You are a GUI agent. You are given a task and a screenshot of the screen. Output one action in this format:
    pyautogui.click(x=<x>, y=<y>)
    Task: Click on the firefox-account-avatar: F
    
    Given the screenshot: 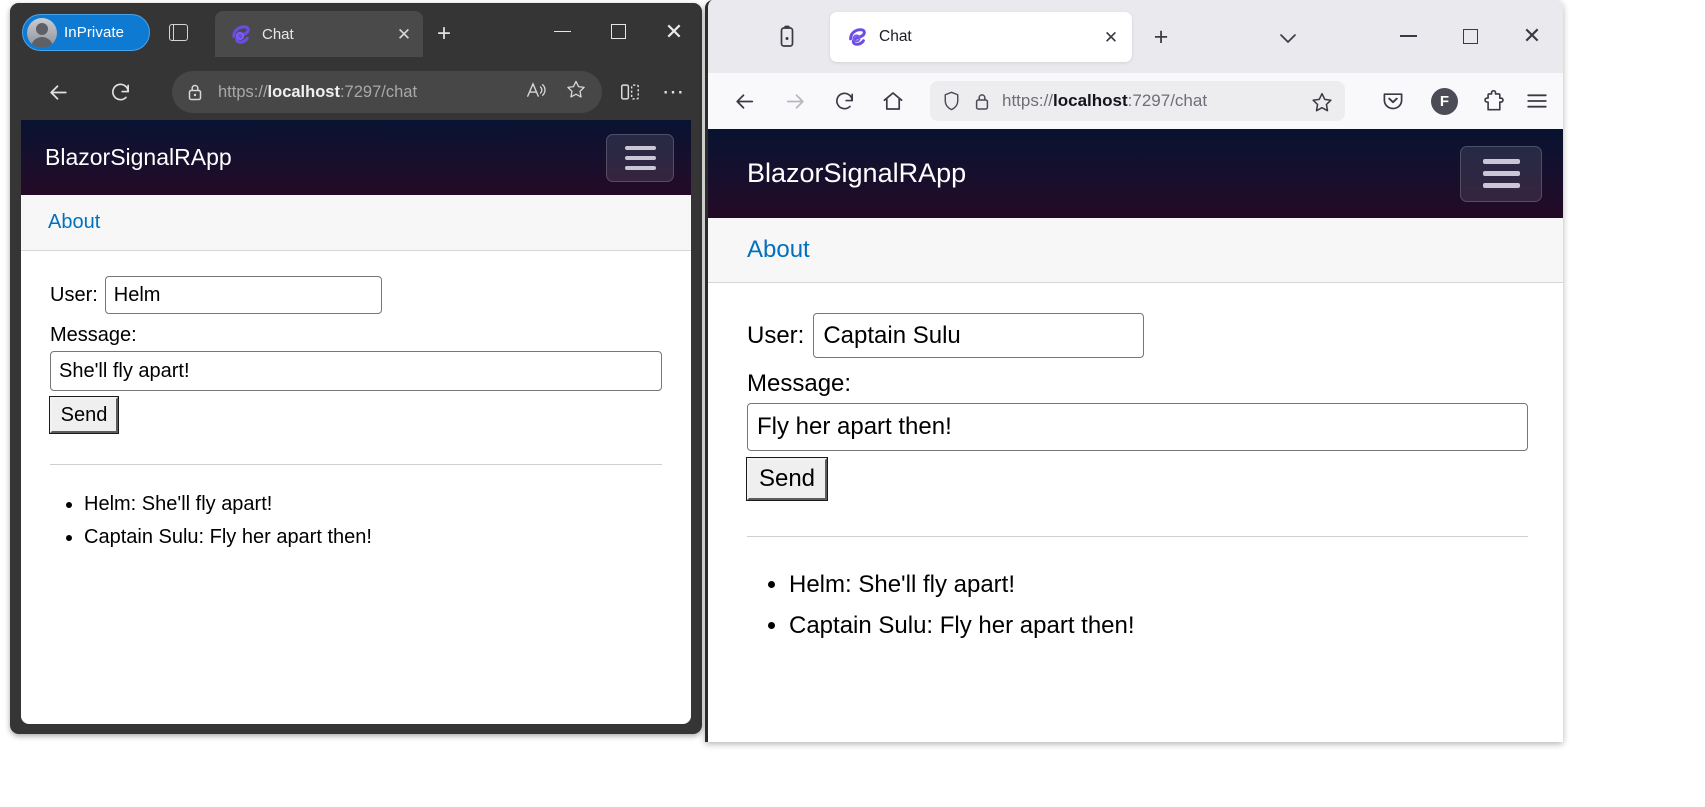 What is the action you would take?
    pyautogui.click(x=1444, y=101)
    